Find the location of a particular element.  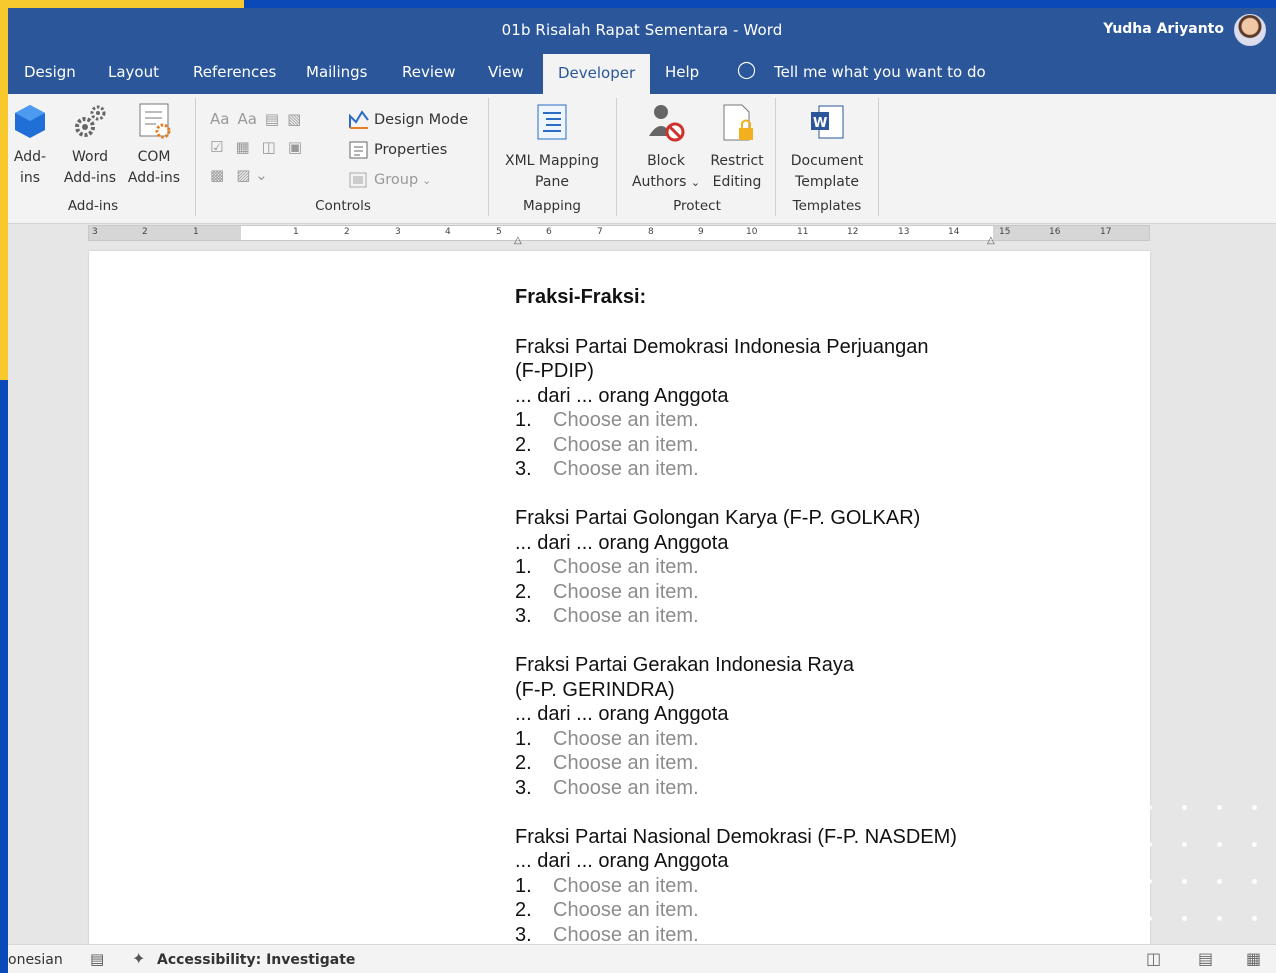

drop-down-list-icon: ◫ is located at coordinates (269, 147).